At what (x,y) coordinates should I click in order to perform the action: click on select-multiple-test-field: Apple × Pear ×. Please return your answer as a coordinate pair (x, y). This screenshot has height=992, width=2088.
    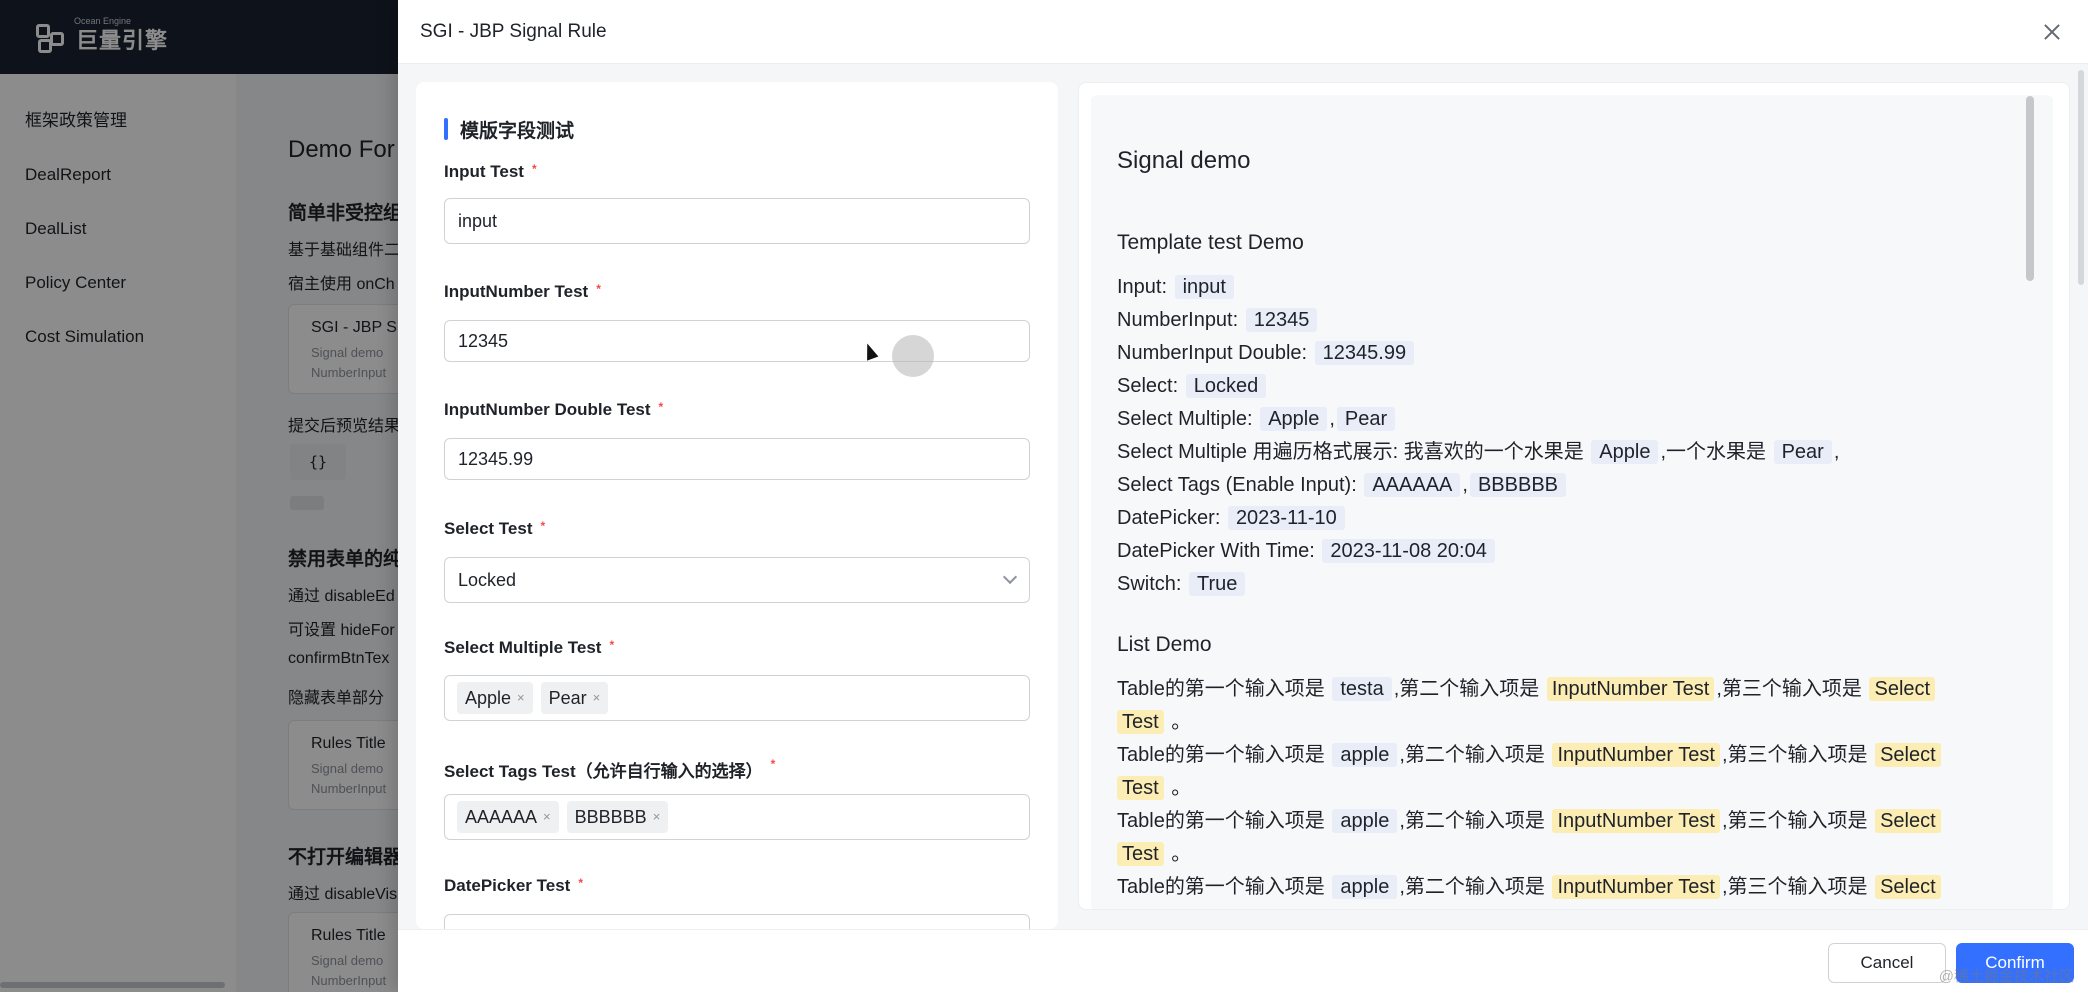
    Looking at the image, I should click on (737, 698).